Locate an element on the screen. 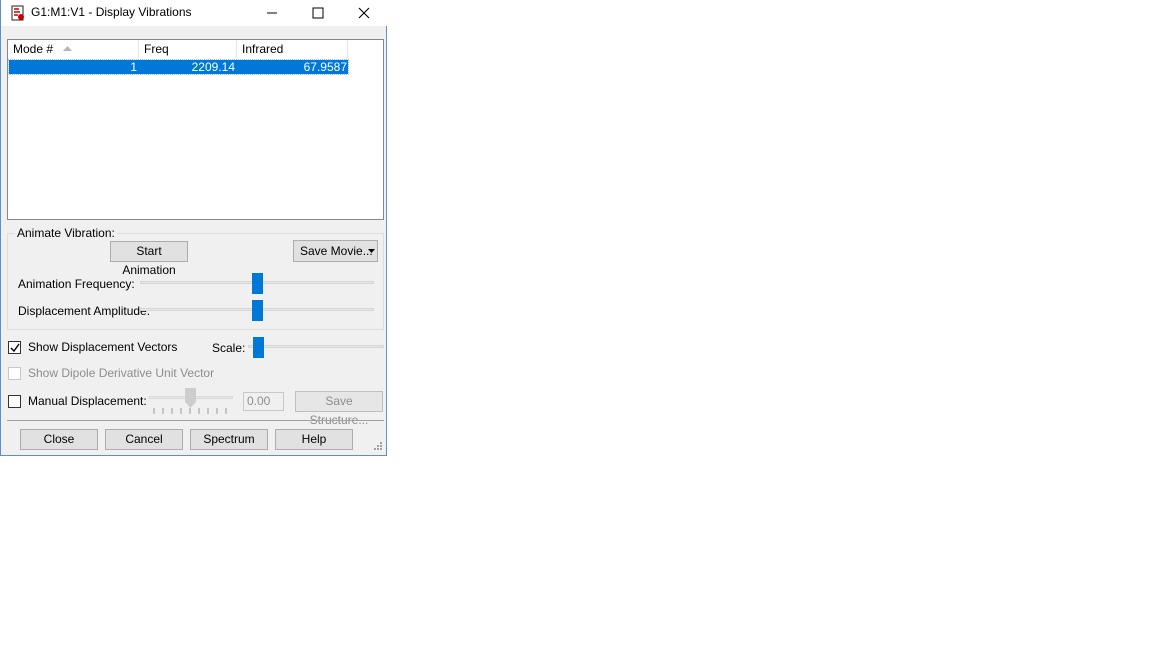 The width and height of the screenshot is (1152, 648). column-header-mode-label: Mode # is located at coordinates (33, 49).